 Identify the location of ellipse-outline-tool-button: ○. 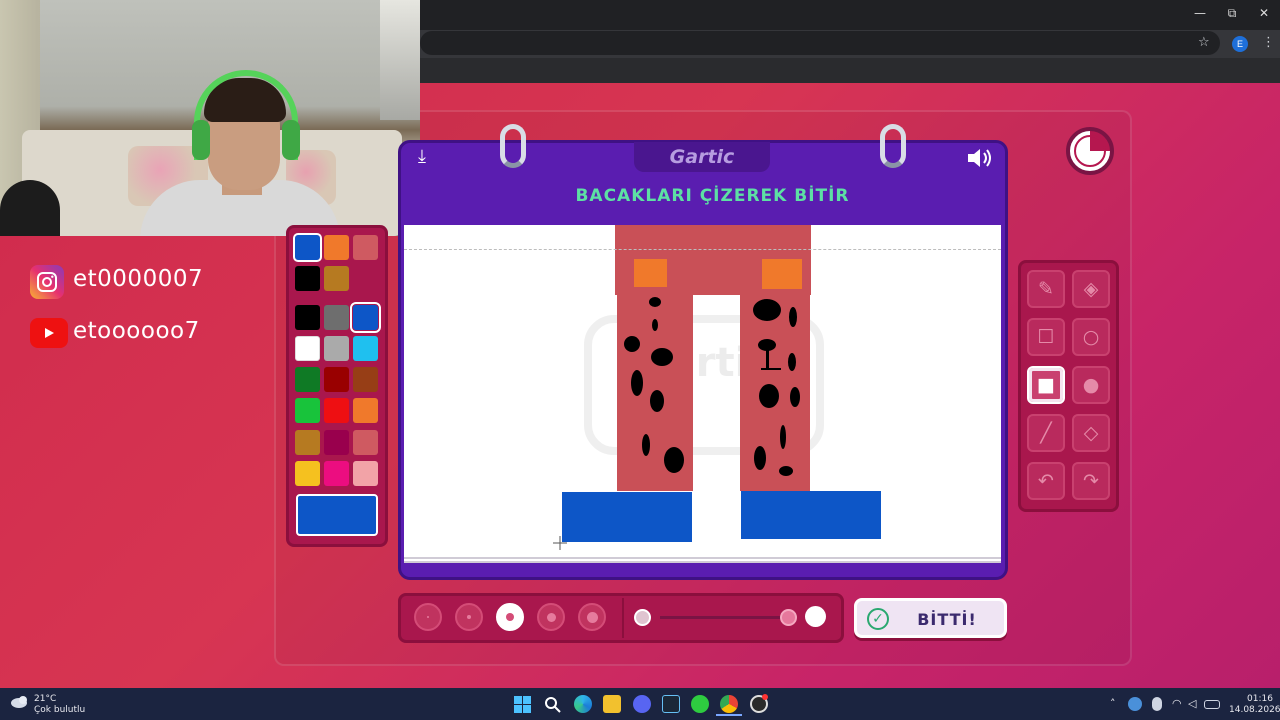
(1091, 337).